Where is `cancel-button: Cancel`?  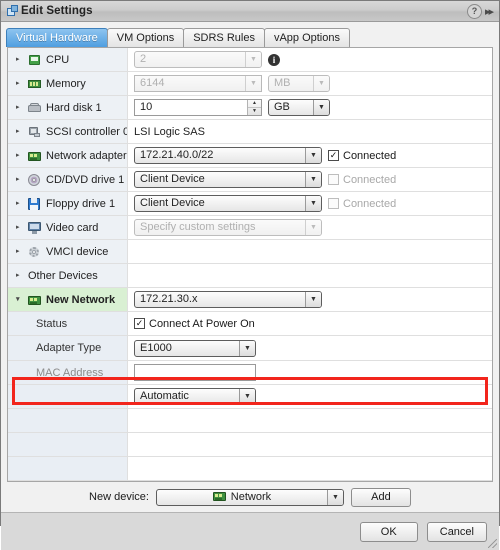 cancel-button: Cancel is located at coordinates (456, 531).